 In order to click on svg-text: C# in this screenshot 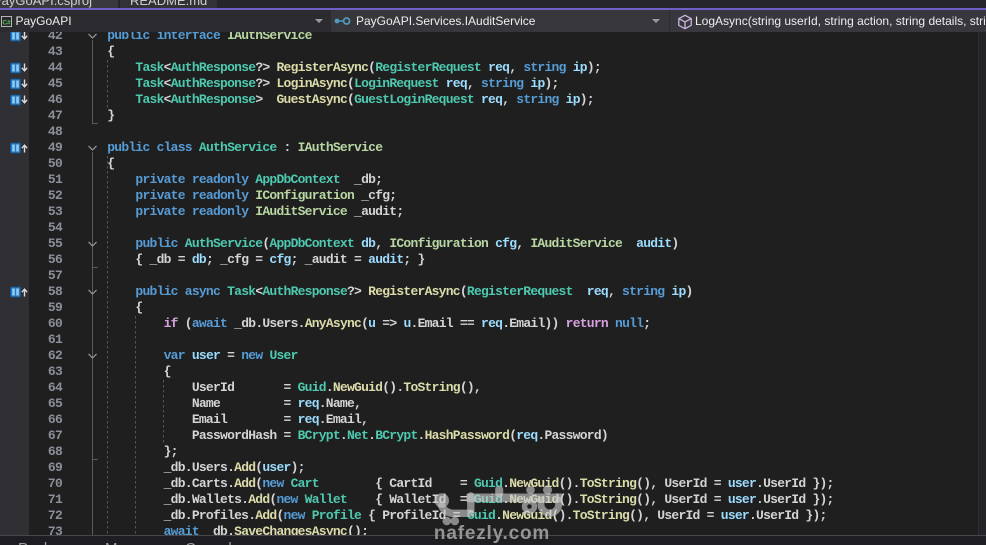, I will do `click(6, 23)`.